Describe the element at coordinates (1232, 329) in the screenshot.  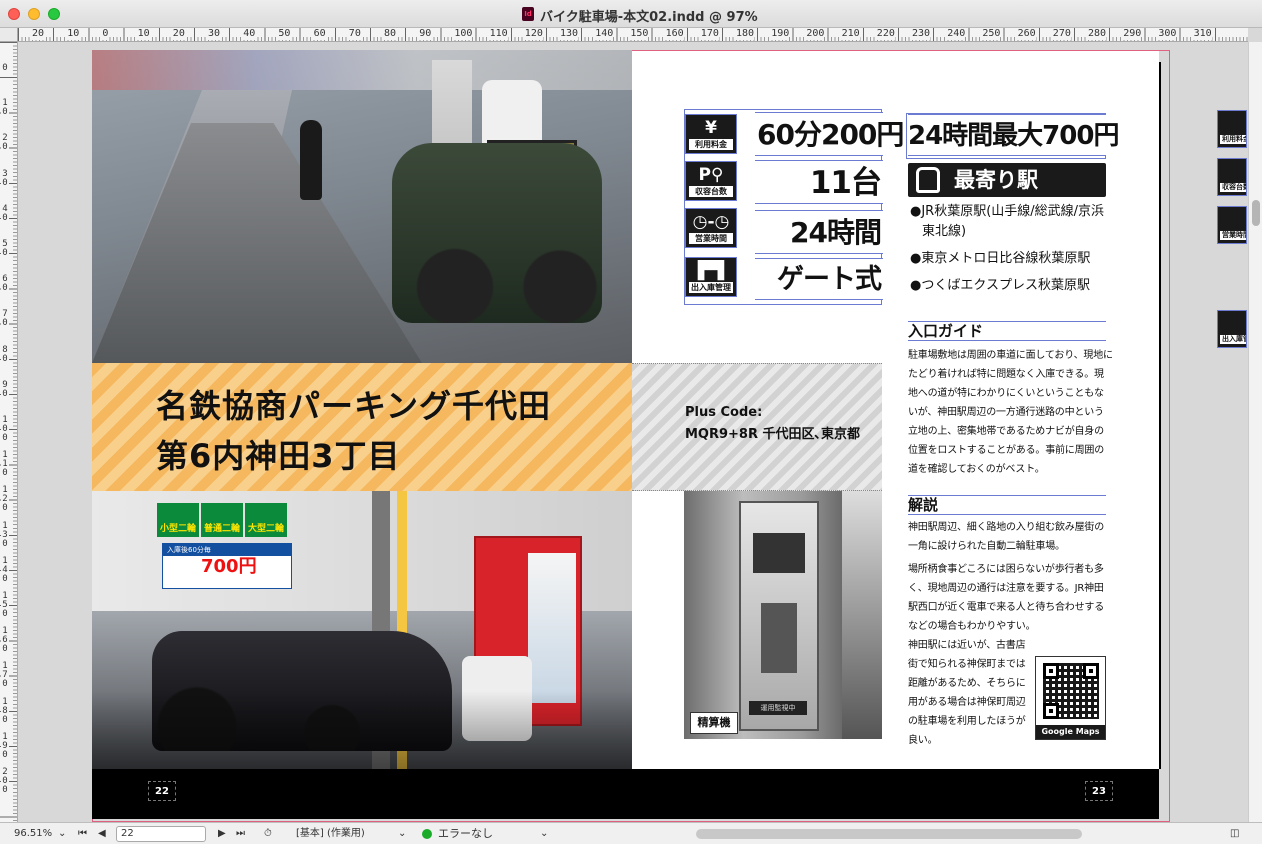
I see `pasteboard-gate-icon: 出入庫管理` at that location.